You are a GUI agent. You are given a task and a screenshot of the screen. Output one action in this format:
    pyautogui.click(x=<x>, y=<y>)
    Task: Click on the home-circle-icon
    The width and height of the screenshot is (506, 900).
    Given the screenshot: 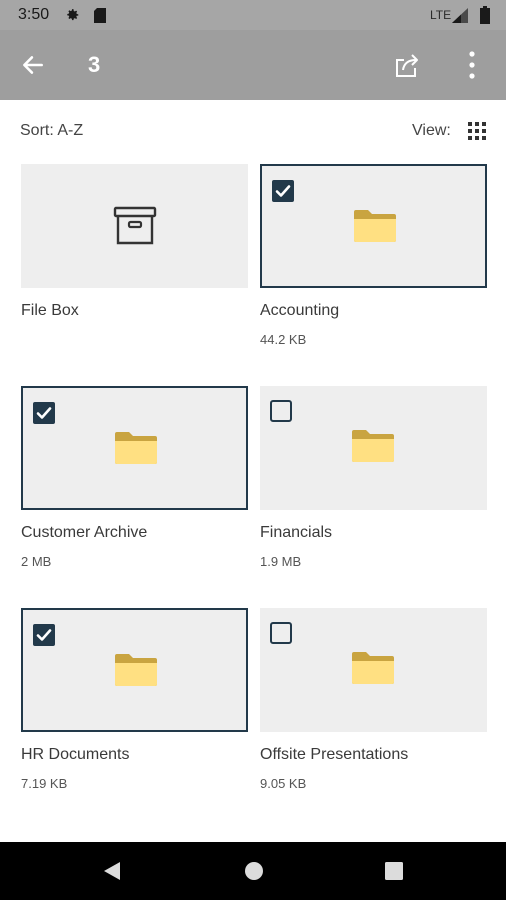 What is the action you would take?
    pyautogui.click(x=254, y=871)
    